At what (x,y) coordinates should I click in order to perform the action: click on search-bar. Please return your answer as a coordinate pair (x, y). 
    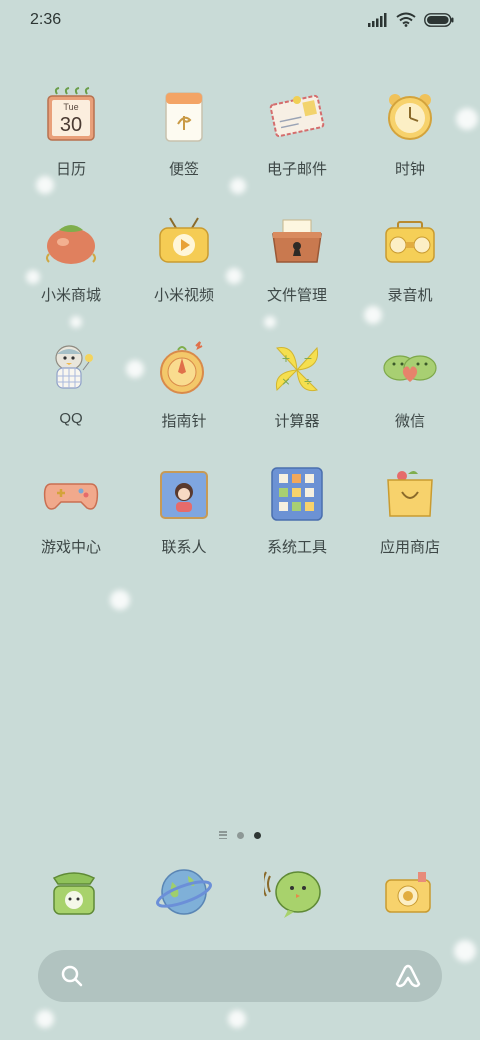
    Looking at the image, I should click on (240, 976).